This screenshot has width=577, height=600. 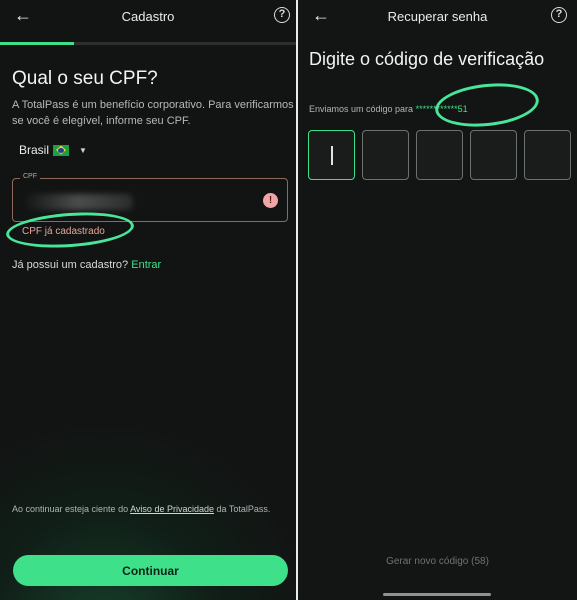 What do you see at coordinates (71, 509) in the screenshot?
I see `privacy-text-before: Ao continuar esteja ciente do` at bounding box center [71, 509].